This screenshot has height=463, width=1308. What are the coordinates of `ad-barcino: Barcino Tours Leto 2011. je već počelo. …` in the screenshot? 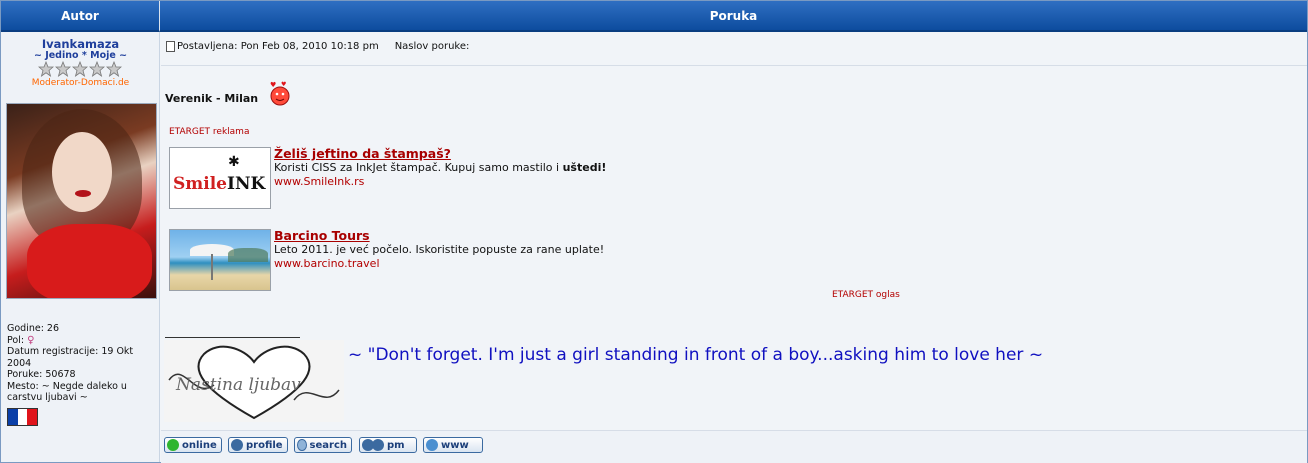 It's located at (386, 260).